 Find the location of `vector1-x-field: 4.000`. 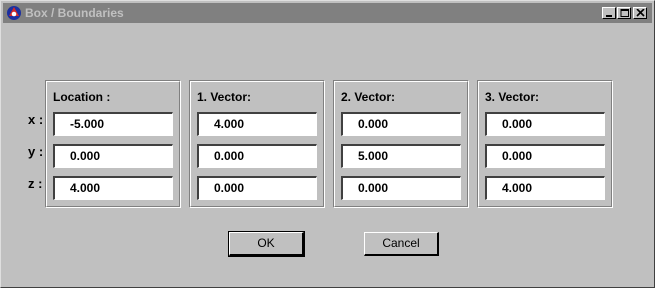

vector1-x-field: 4.000 is located at coordinates (257, 124).